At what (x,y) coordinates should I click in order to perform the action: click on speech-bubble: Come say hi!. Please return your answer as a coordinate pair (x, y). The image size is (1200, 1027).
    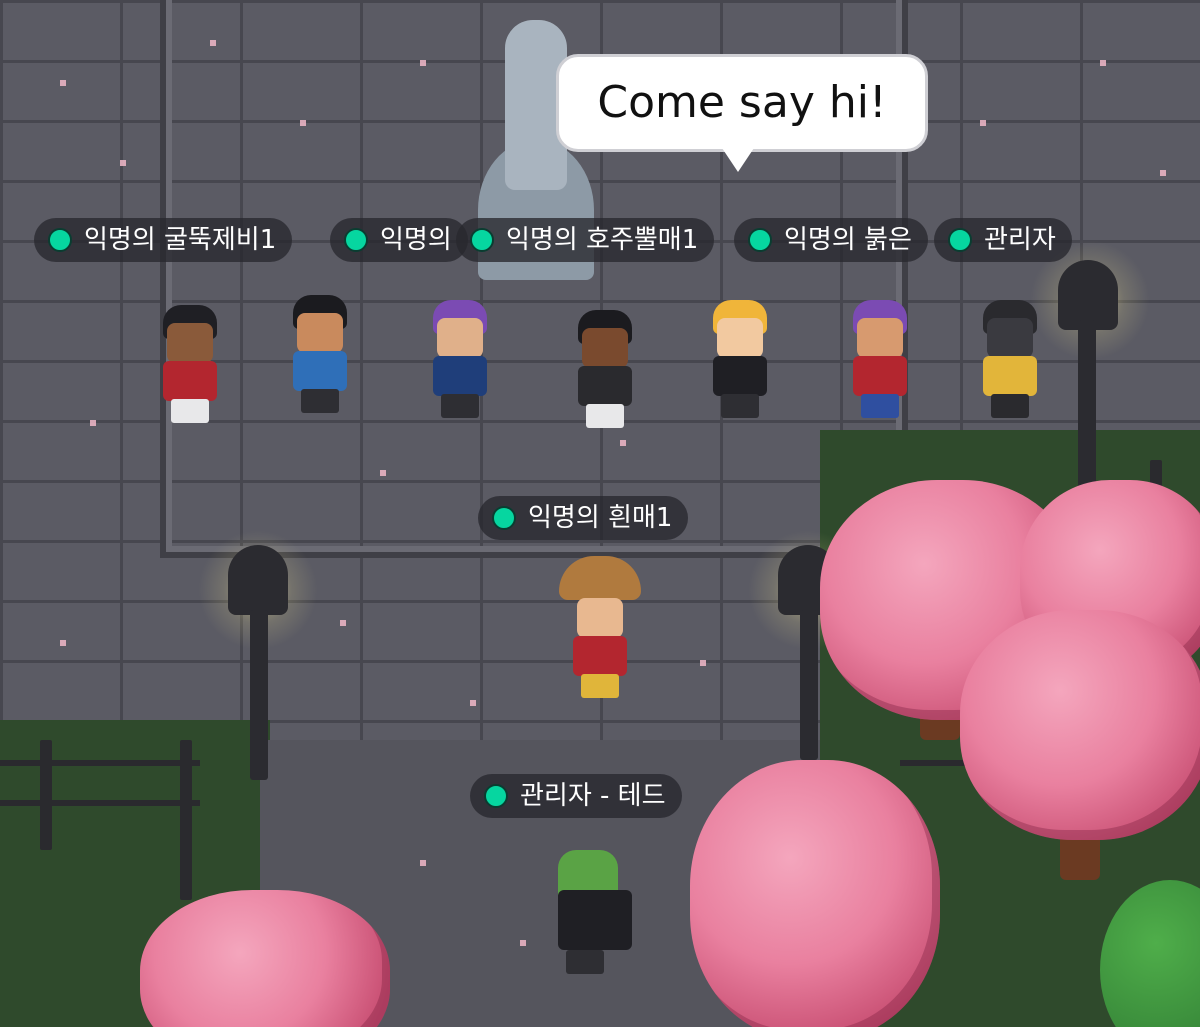
    Looking at the image, I should click on (742, 103).